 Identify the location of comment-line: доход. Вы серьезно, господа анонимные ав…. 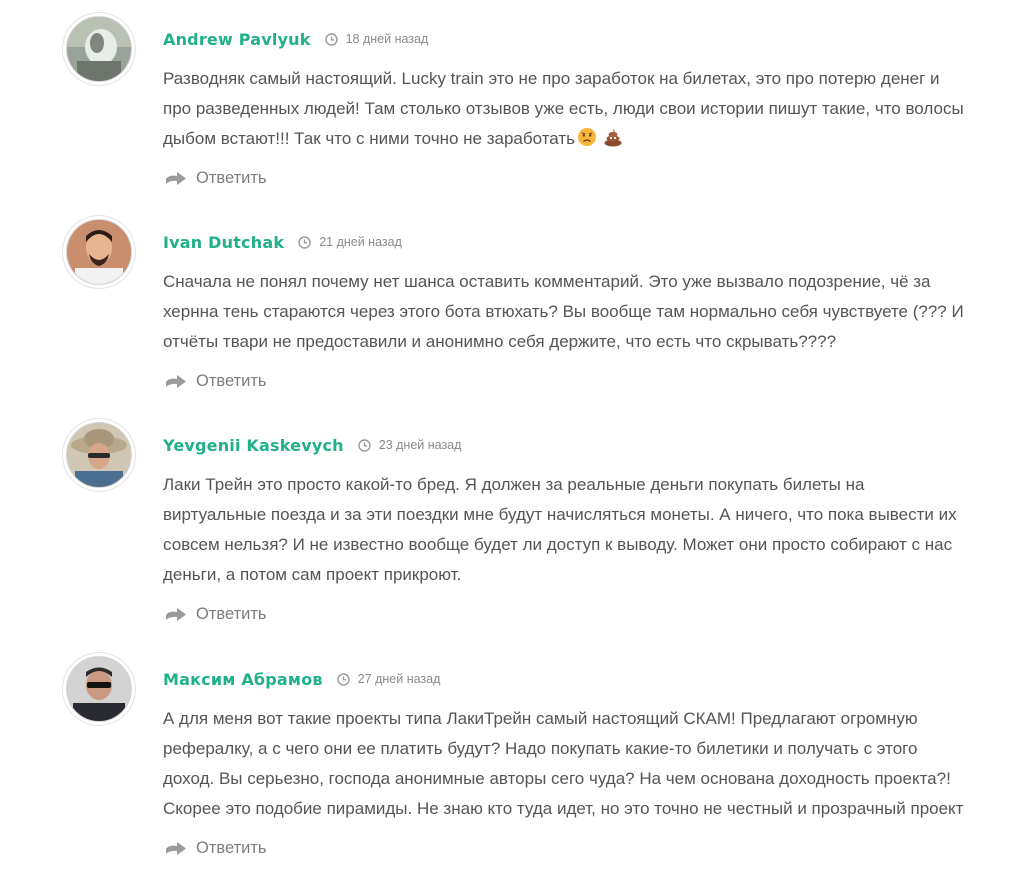
(557, 778).